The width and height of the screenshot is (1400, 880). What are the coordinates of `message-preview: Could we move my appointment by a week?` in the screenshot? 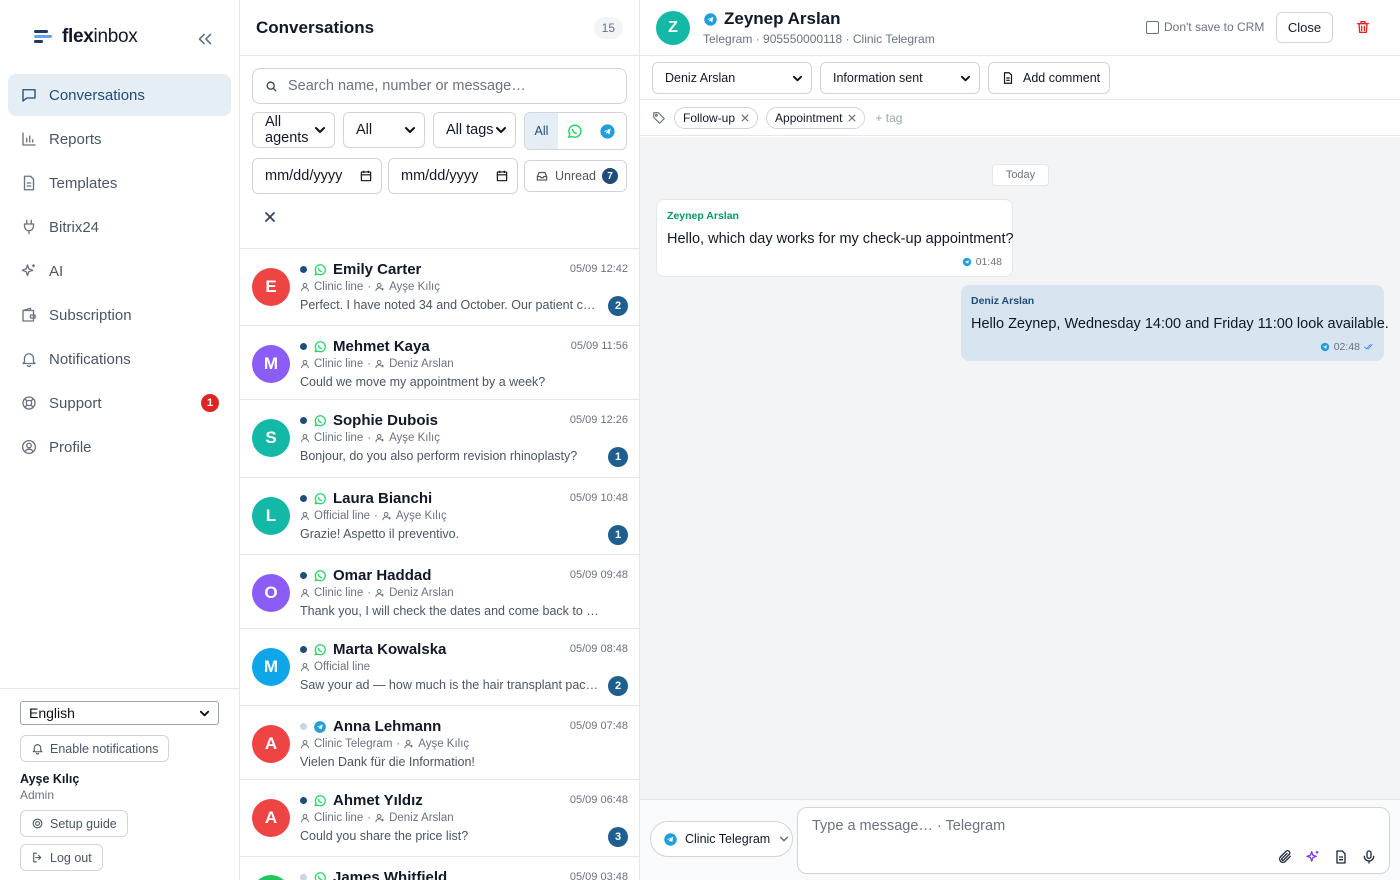 It's located at (423, 382).